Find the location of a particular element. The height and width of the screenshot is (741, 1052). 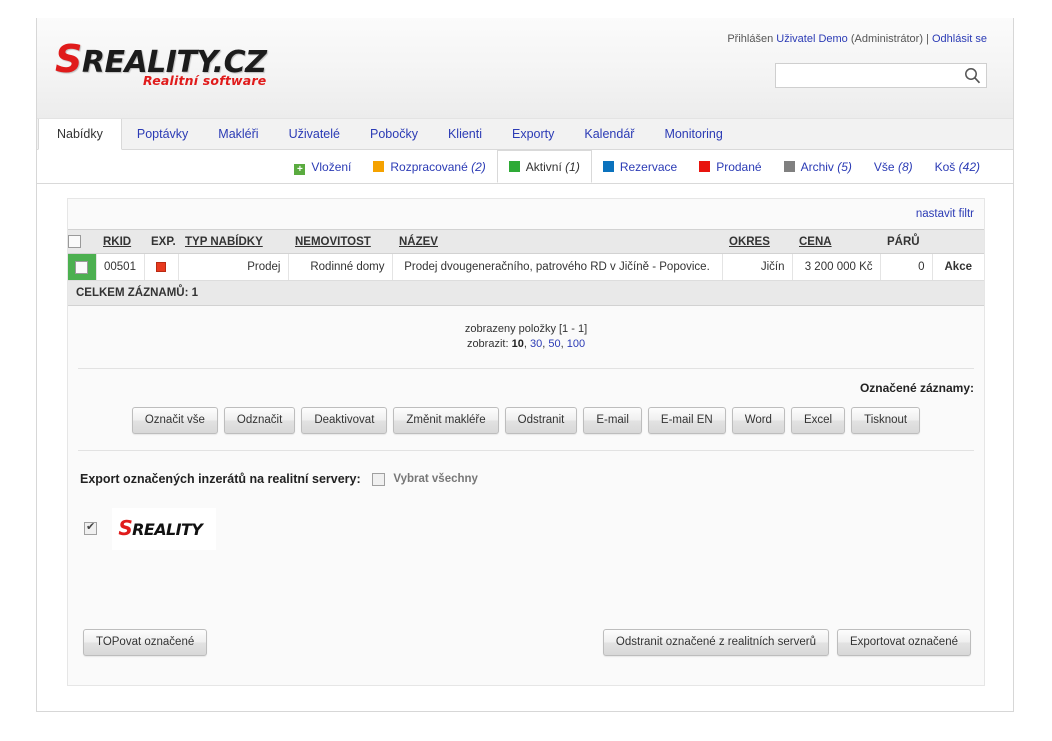

nav-tab-klienti: Klienti is located at coordinates (465, 134).